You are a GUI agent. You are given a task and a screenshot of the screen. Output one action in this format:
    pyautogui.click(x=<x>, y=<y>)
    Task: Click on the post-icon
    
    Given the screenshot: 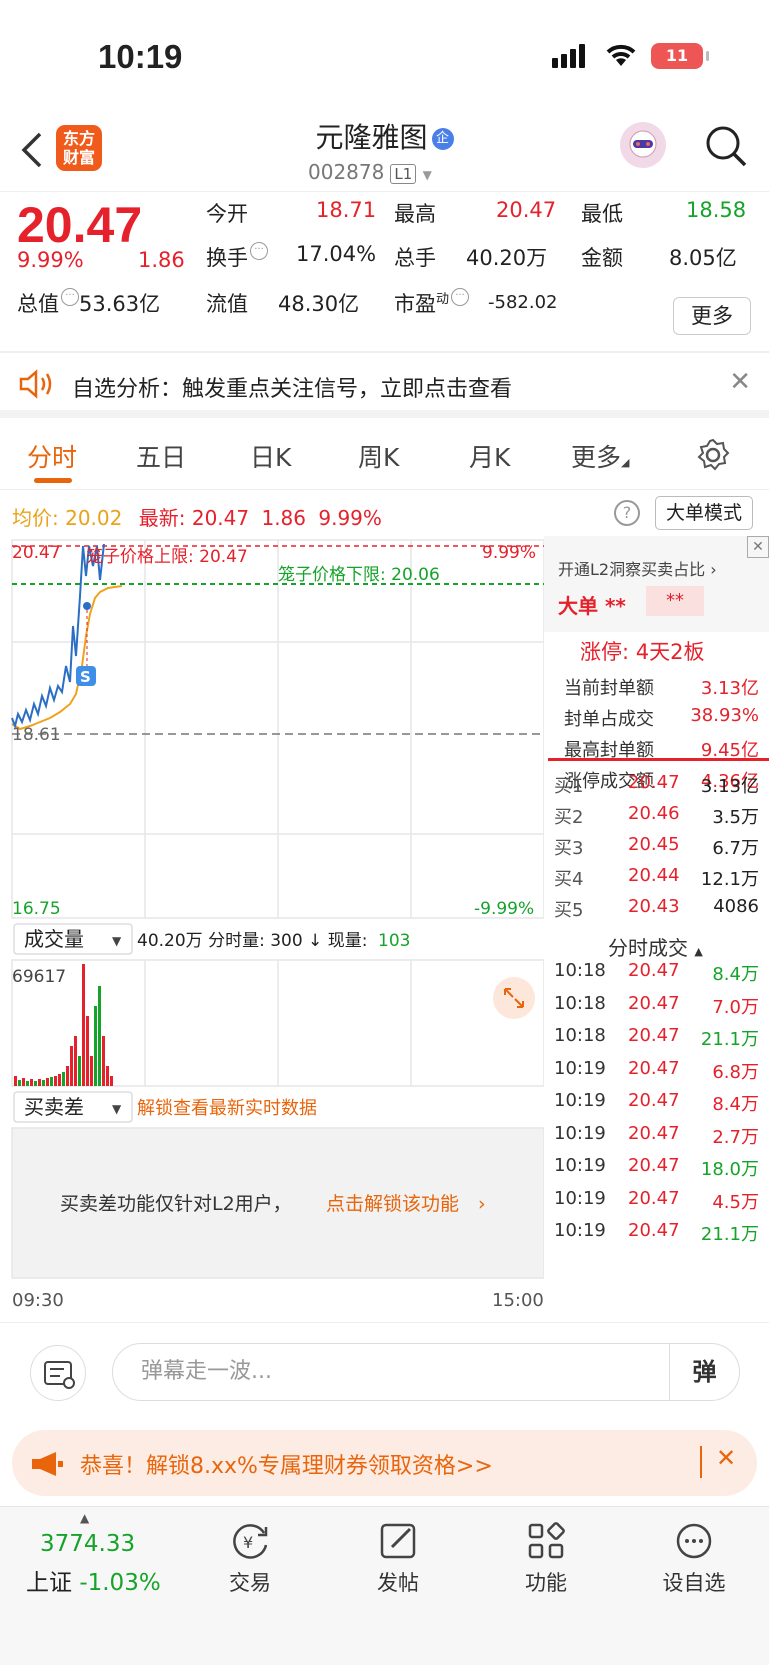 What is the action you would take?
    pyautogui.click(x=398, y=1543)
    